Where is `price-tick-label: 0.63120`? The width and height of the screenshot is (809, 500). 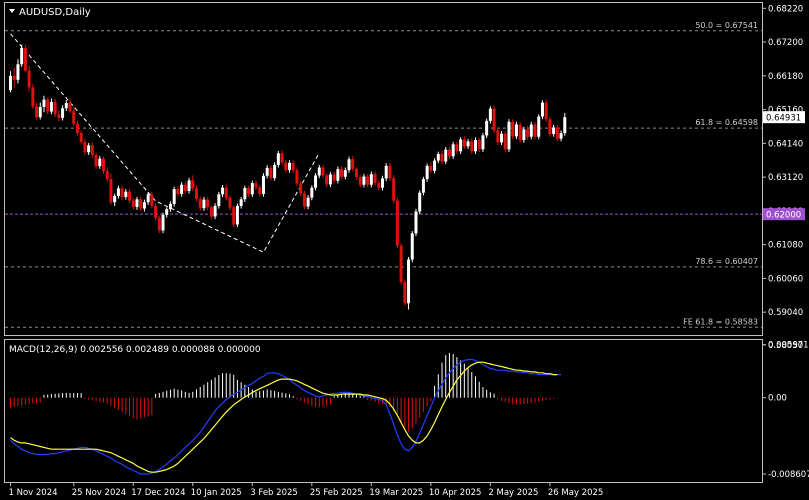 price-tick-label: 0.63120 is located at coordinates (785, 178).